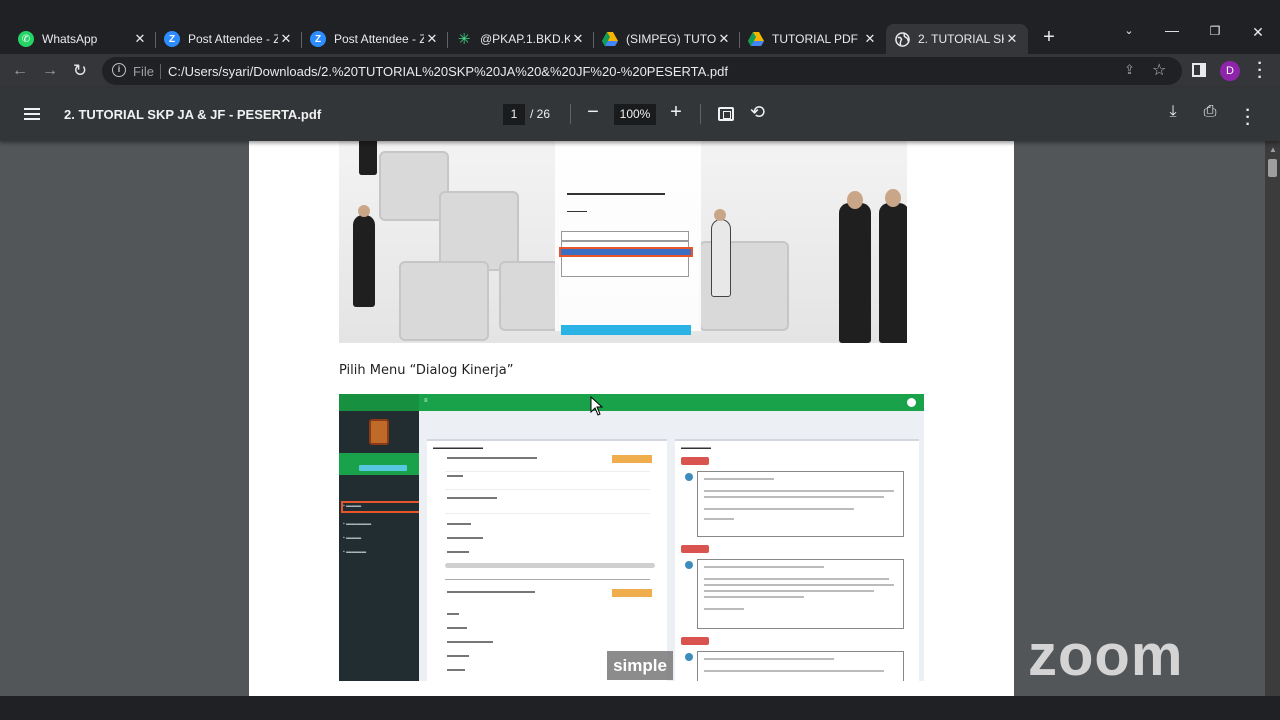 The width and height of the screenshot is (1280, 720). Describe the element at coordinates (375, 39) in the screenshot. I see `tab-post-attendee-2: Z Post Attendee - Z ✕` at that location.